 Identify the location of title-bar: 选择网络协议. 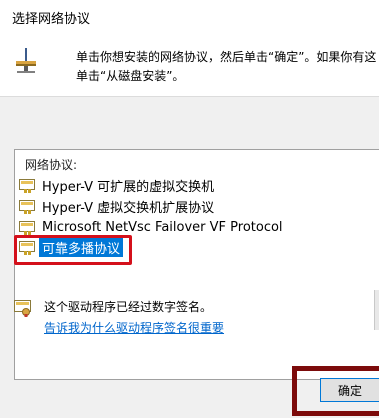
(189, 17).